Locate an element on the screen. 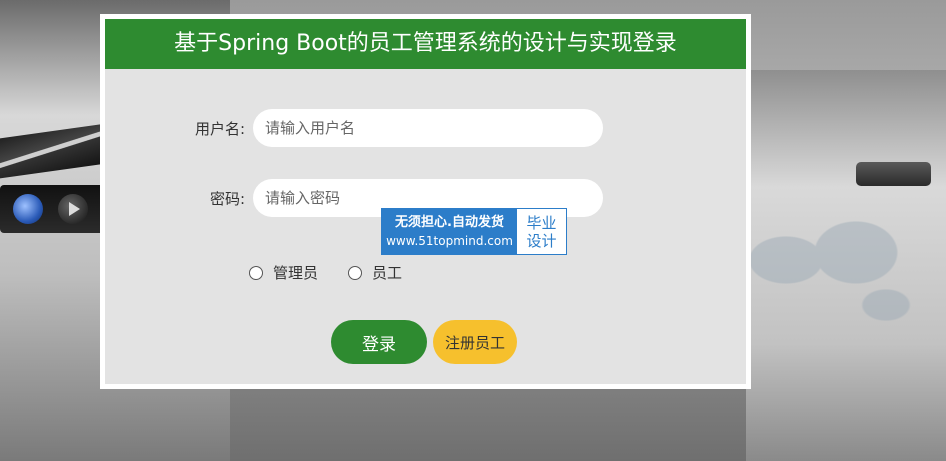  username-row: 用户名: is located at coordinates (354, 128).